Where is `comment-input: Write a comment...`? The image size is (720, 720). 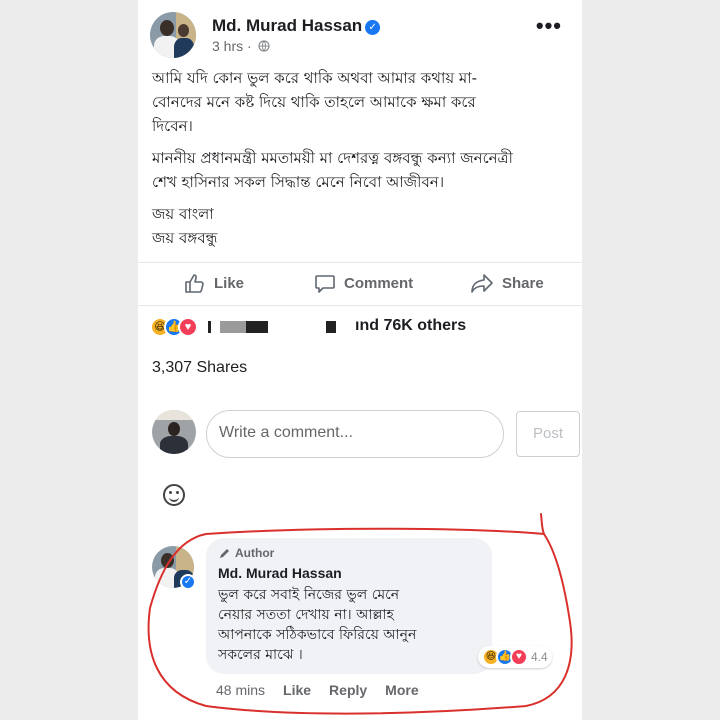
comment-input: Write a comment... is located at coordinates (355, 434).